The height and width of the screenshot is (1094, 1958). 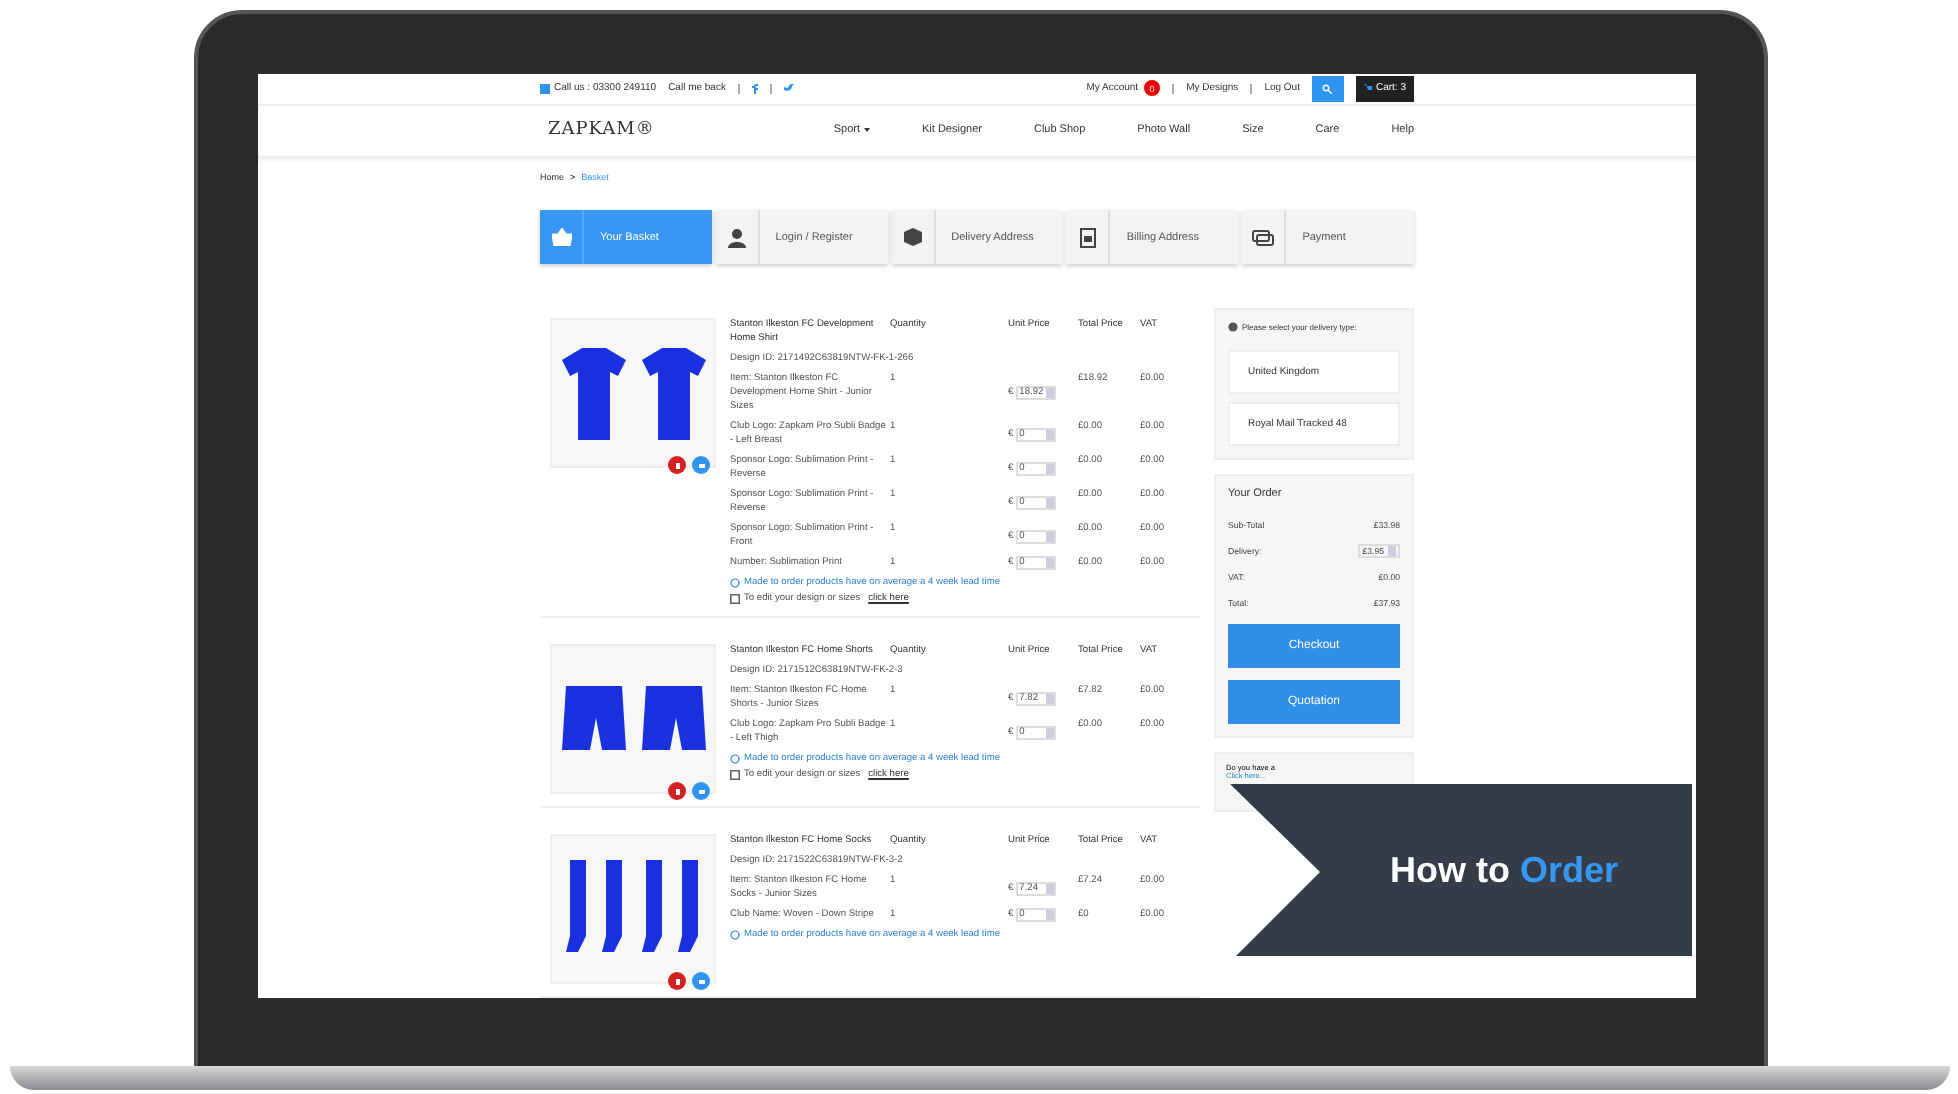 What do you see at coordinates (736, 237) in the screenshot?
I see `user-icon` at bounding box center [736, 237].